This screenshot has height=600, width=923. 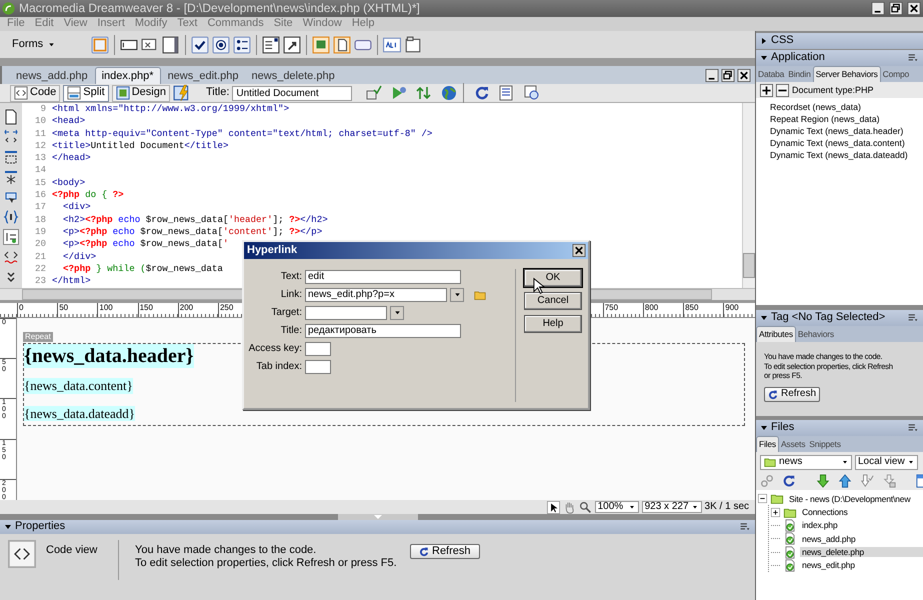 I want to click on ruler-label: 200, so click(x=198, y=310).